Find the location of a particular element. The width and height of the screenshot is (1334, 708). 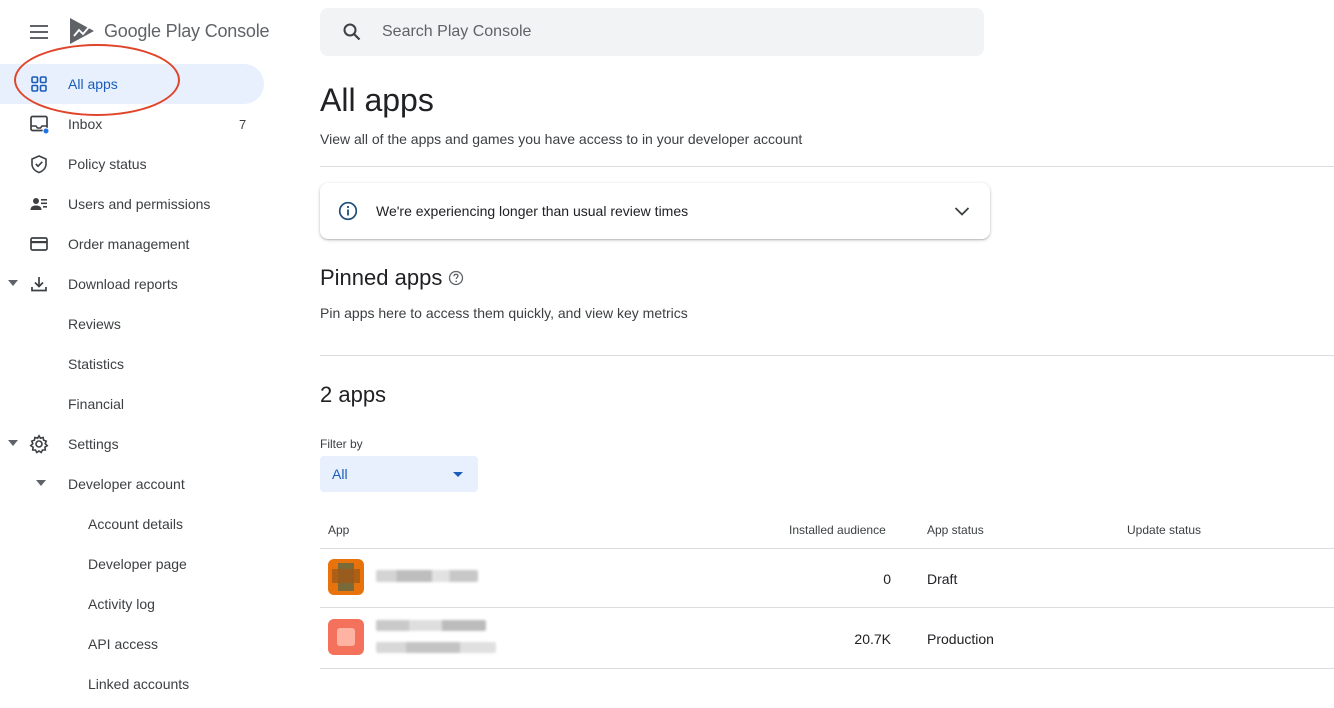

menu-icon is located at coordinates (40, 32).